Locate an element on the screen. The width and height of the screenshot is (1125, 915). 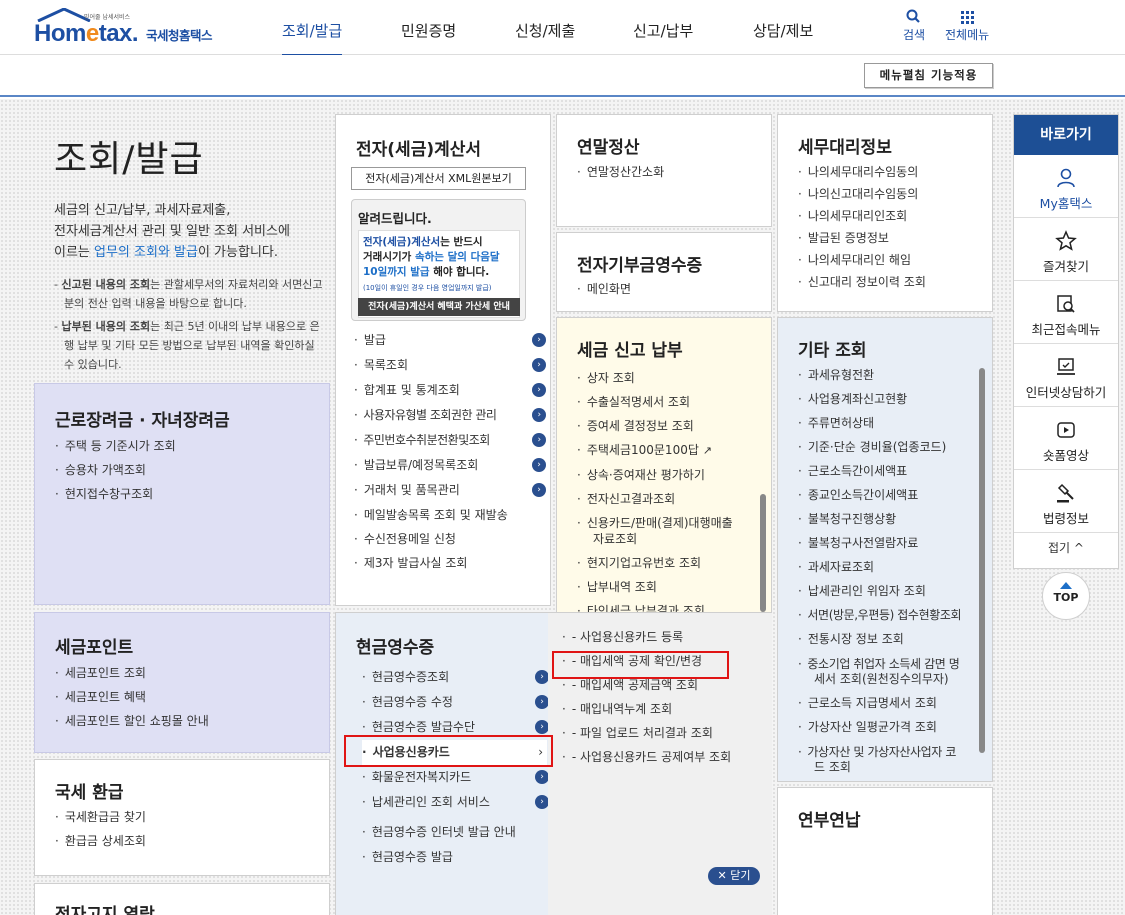
nav-lookup-issue: 조회/발급 is located at coordinates (312, 38).